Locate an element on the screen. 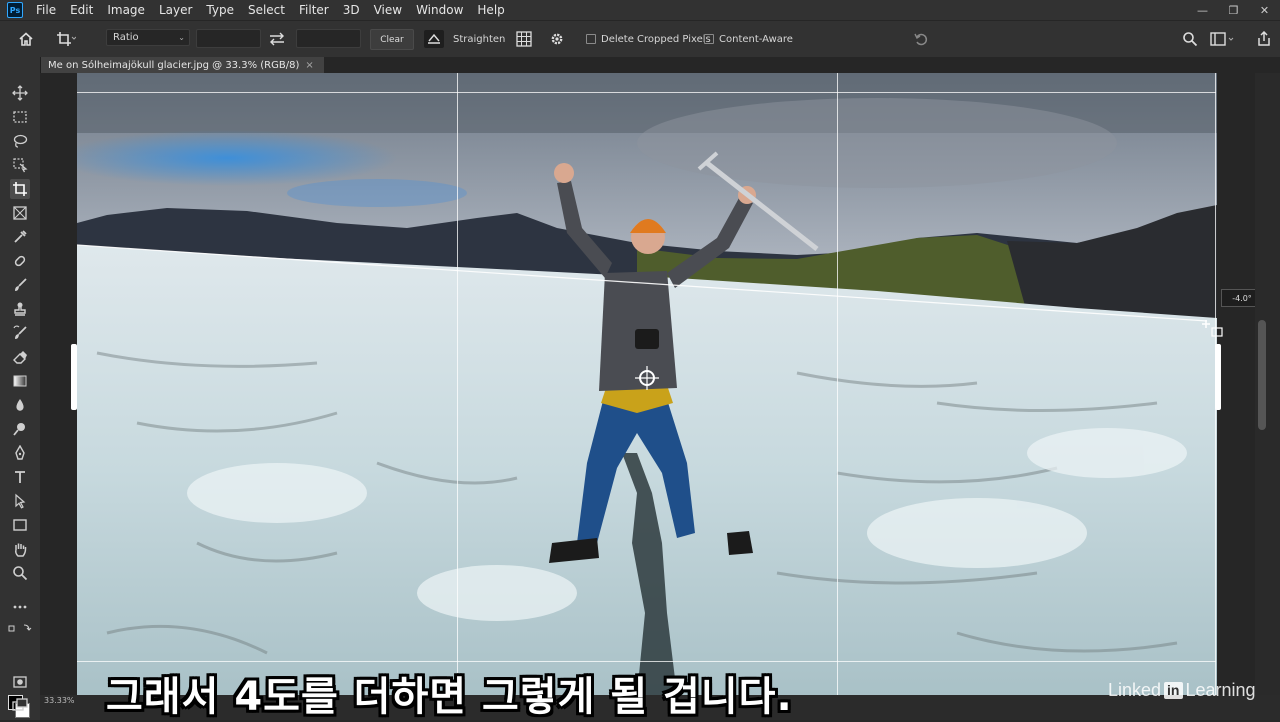 The height and width of the screenshot is (722, 1280). rectangle-tool-icon is located at coordinates (20, 525).